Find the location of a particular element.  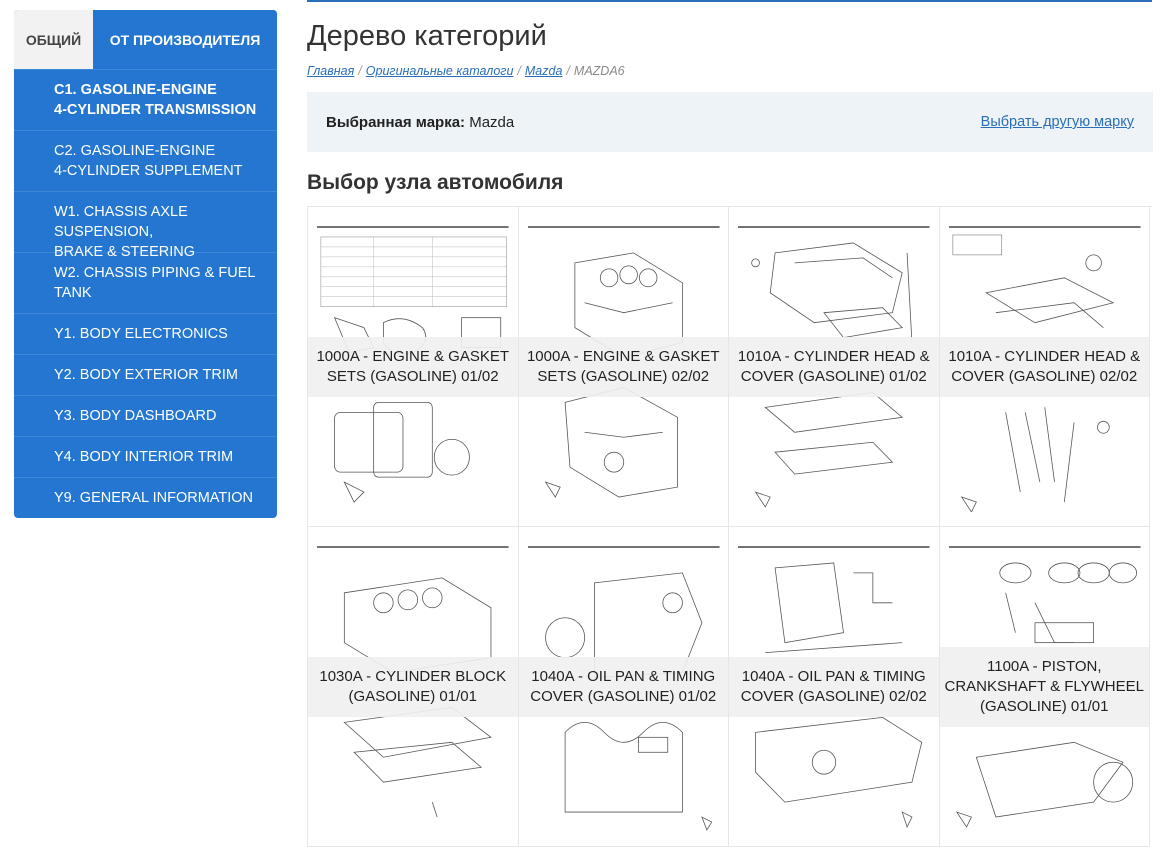

part-card: 1030A - CYLINDER BLOCK (GASOLINE) 01/01 is located at coordinates (413, 687).